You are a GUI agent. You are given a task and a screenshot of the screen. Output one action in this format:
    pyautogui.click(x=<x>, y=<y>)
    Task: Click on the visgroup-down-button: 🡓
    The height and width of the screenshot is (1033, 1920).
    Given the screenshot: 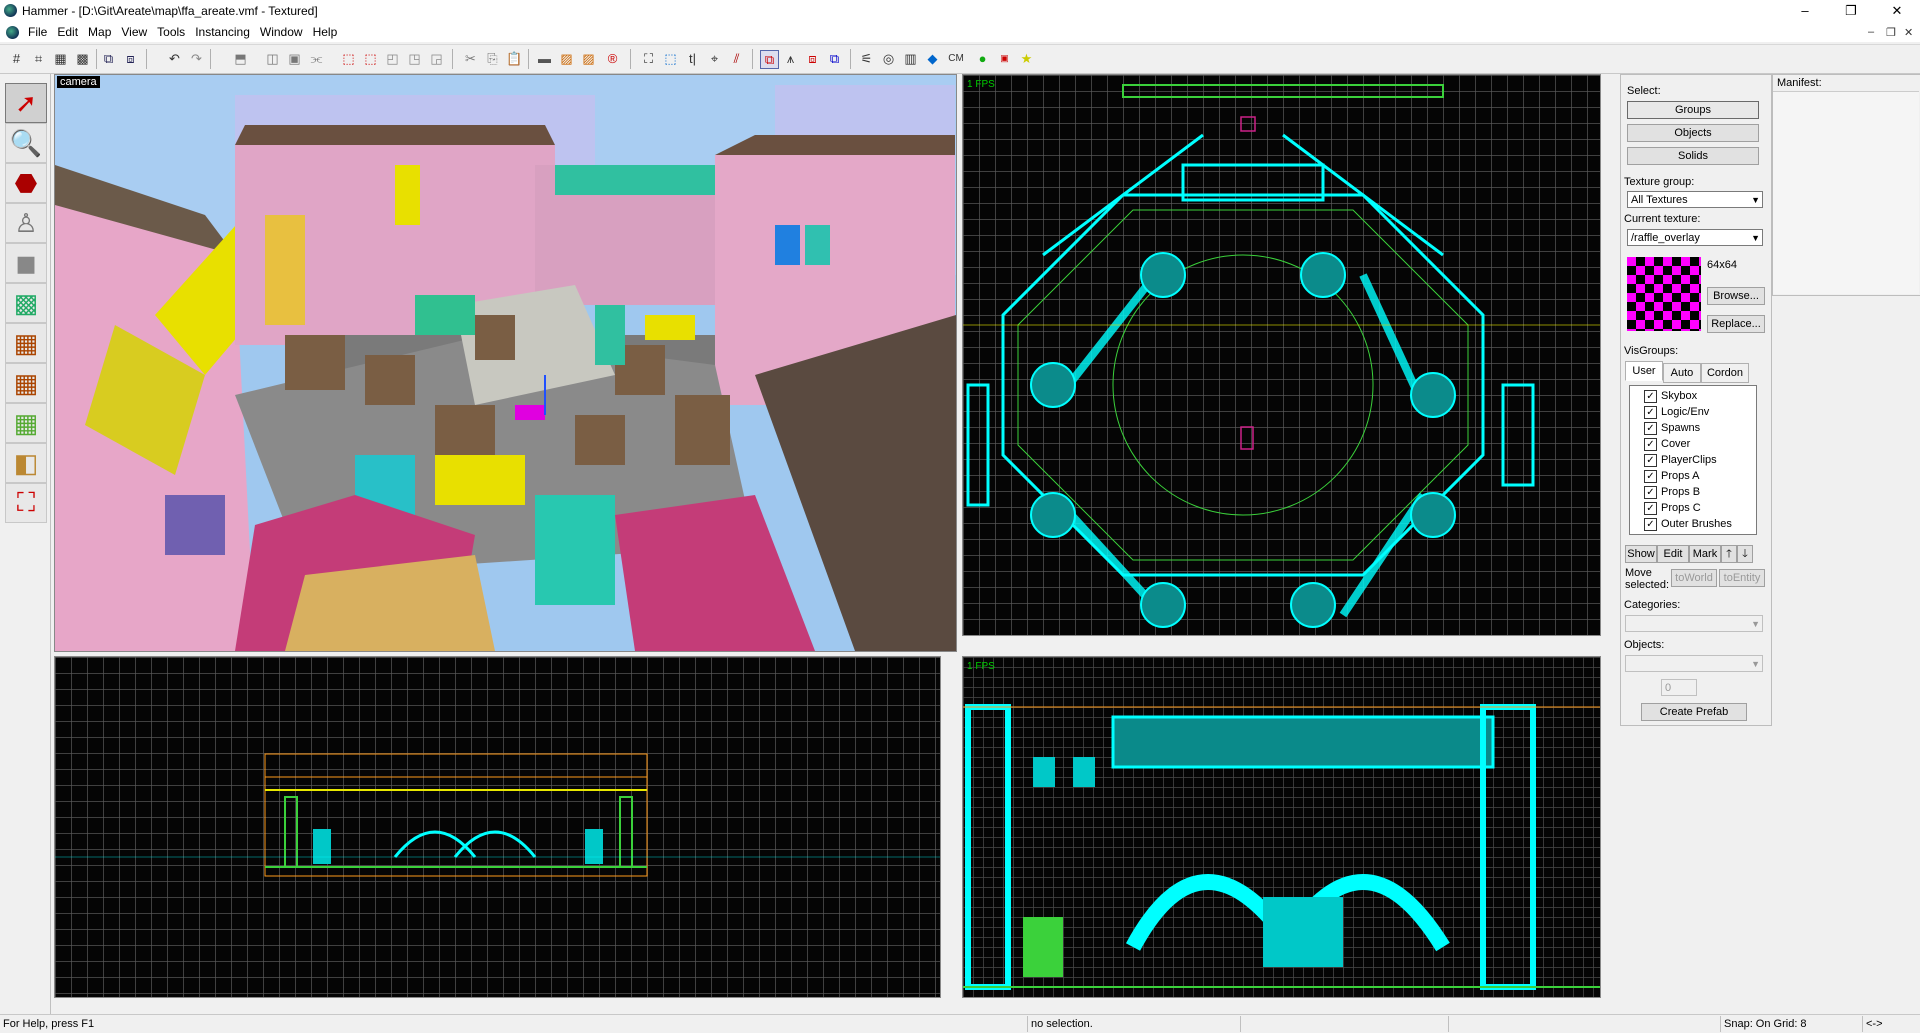 What is the action you would take?
    pyautogui.click(x=1745, y=554)
    